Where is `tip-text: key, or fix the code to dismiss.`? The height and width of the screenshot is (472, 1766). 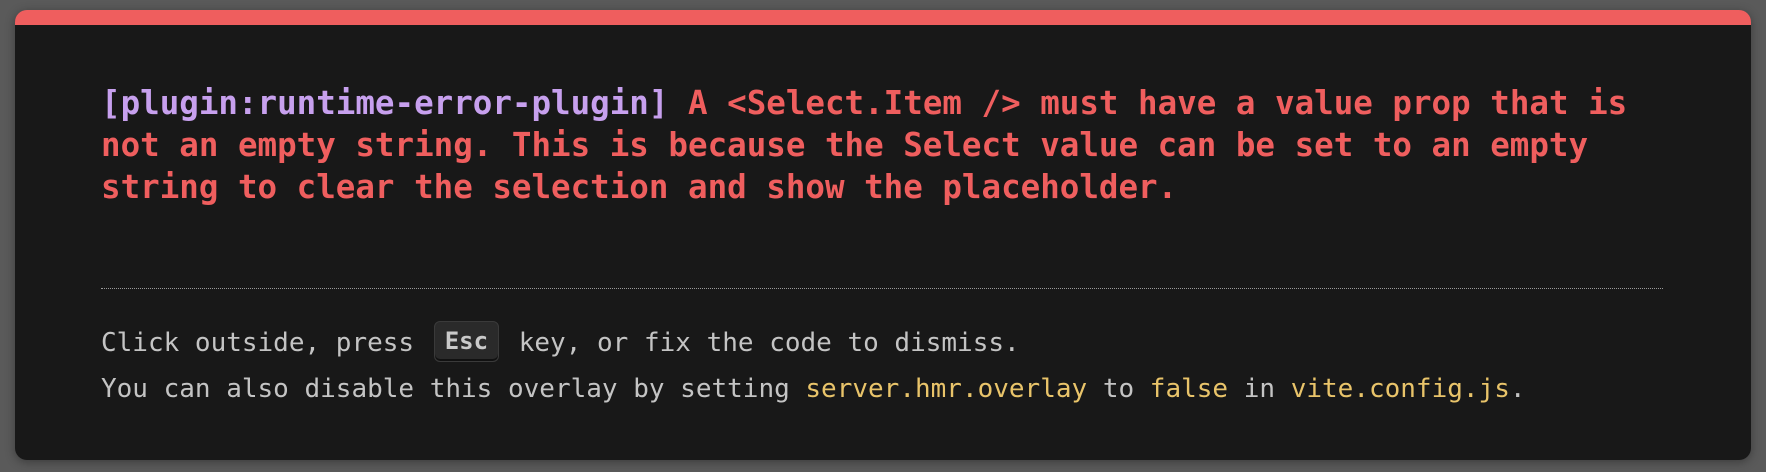 tip-text: key, or fix the code to dismiss. is located at coordinates (761, 343).